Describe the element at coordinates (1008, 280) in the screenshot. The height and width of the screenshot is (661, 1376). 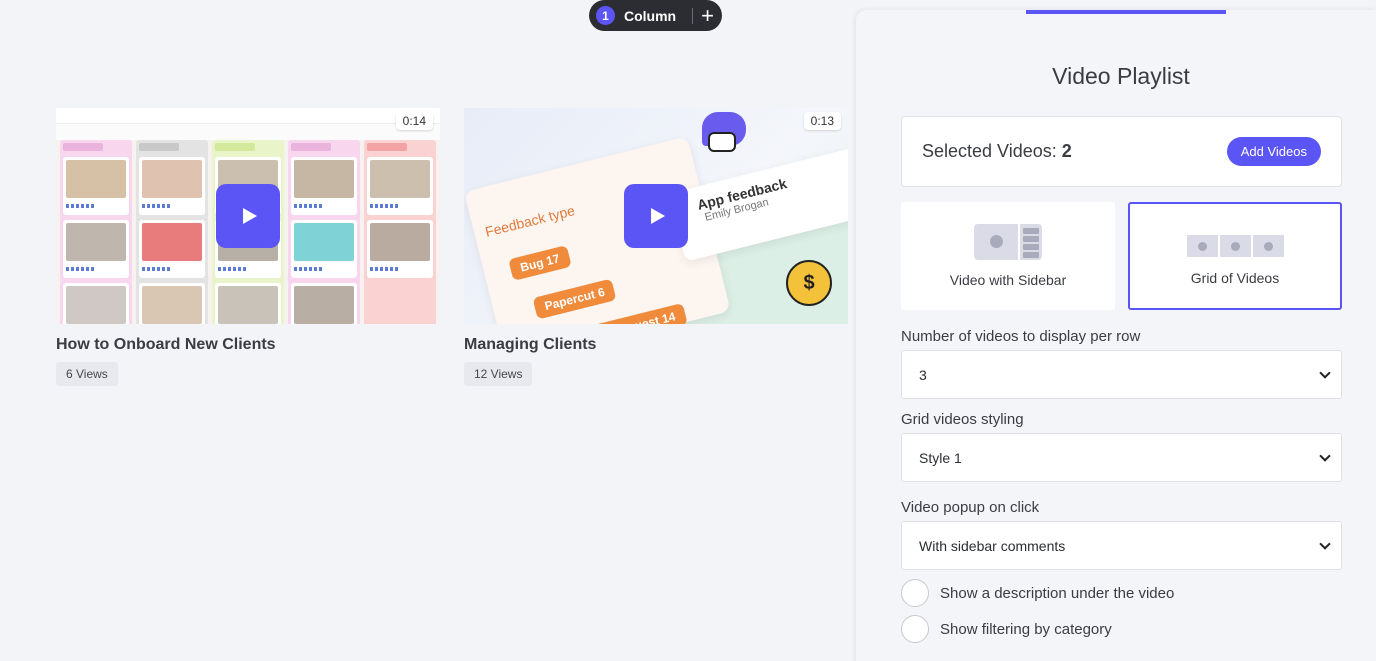
I see `layout-option-label: Video with Sidebar` at that location.